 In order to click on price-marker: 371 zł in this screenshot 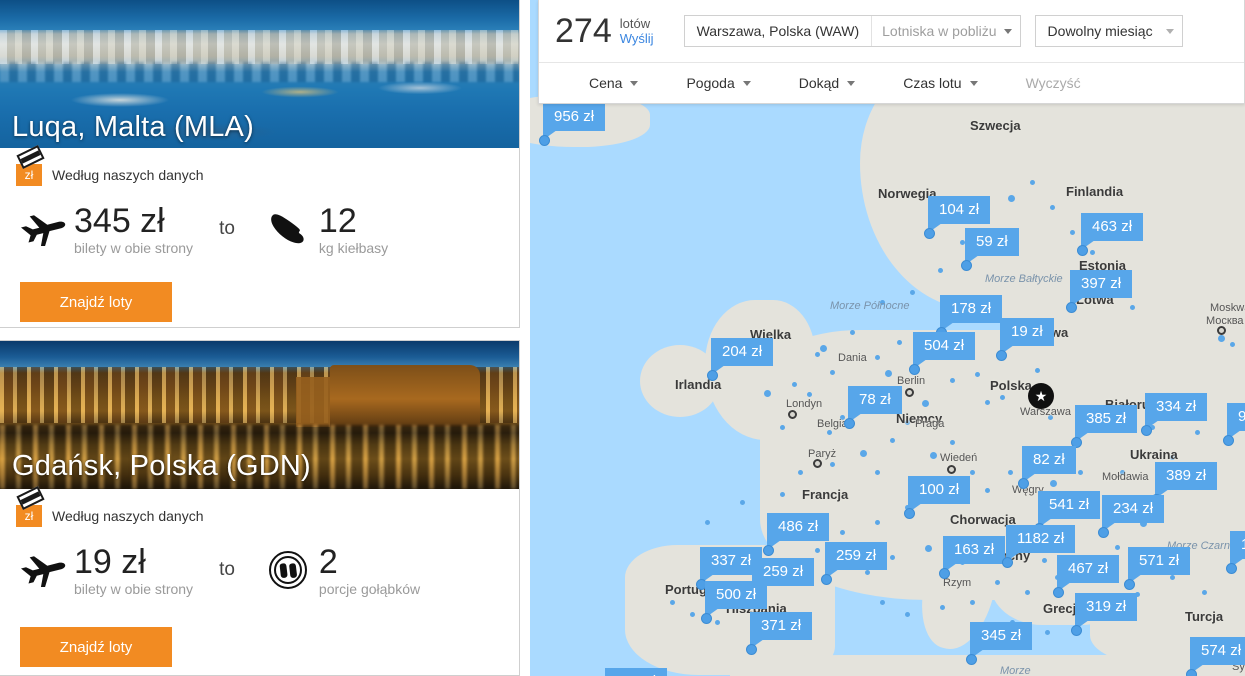, I will do `click(779, 633)`.